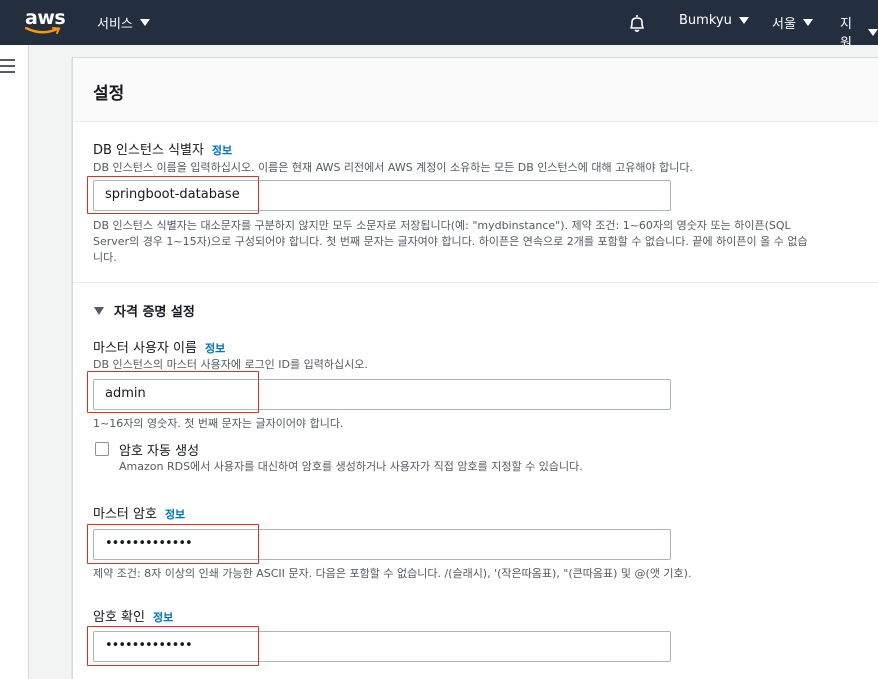  I want to click on master-password-label-text: 마스터 암호, so click(125, 514).